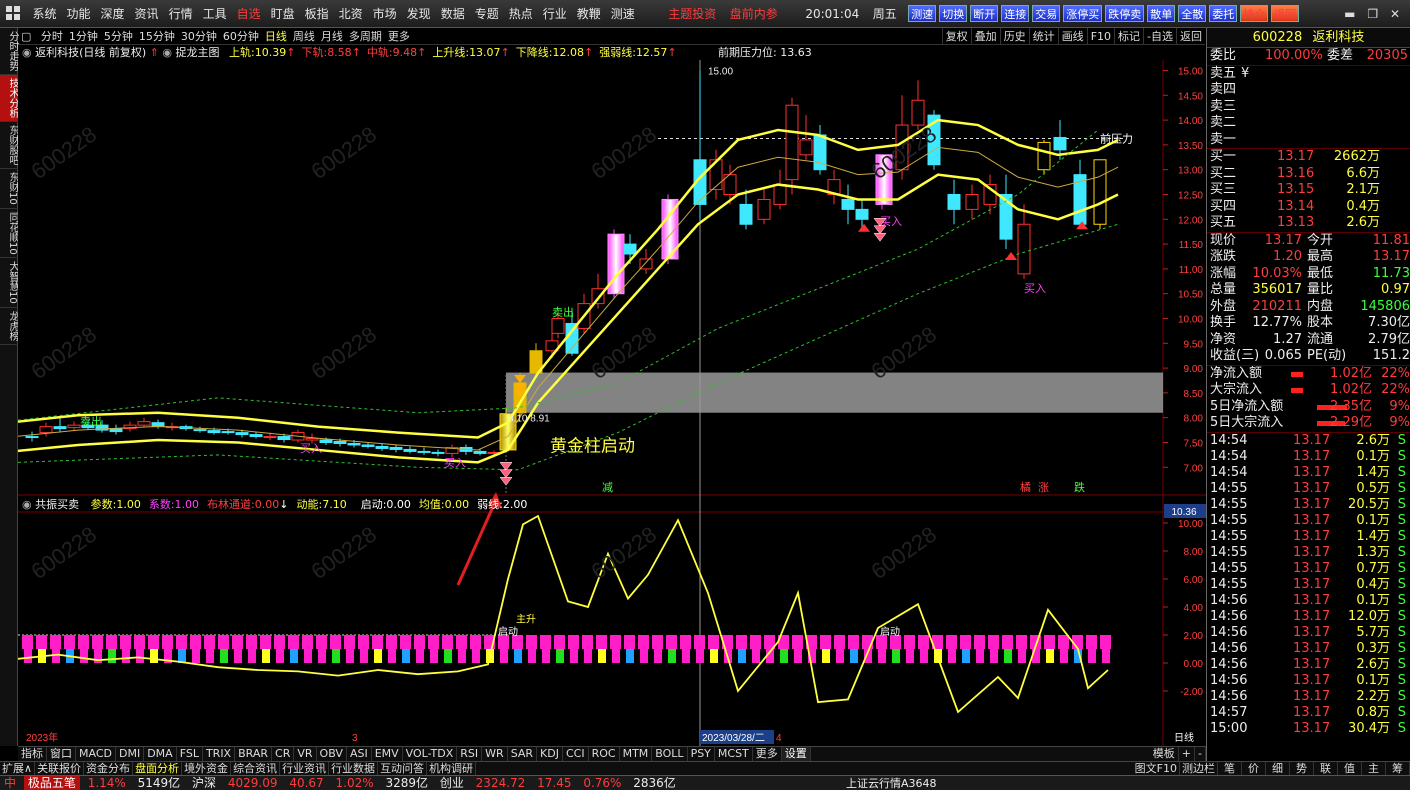 This screenshot has height=790, width=1410. What do you see at coordinates (701, 754) in the screenshot?
I see `indicator-tab-22: PSY` at bounding box center [701, 754].